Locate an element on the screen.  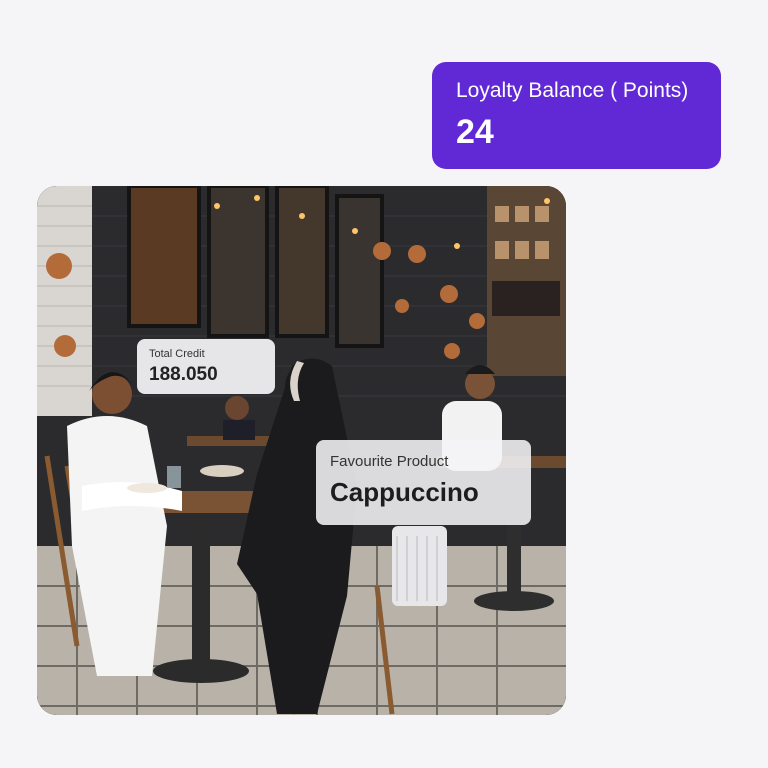
total-credit-label: Total Credit is located at coordinates (177, 354).